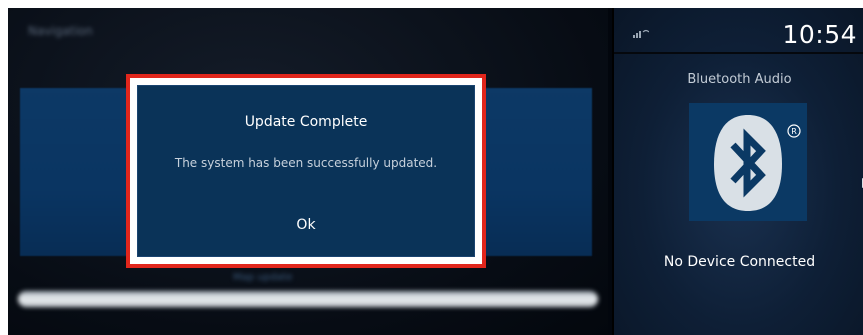  I want to click on background-app-title: Navigation, so click(60, 31).